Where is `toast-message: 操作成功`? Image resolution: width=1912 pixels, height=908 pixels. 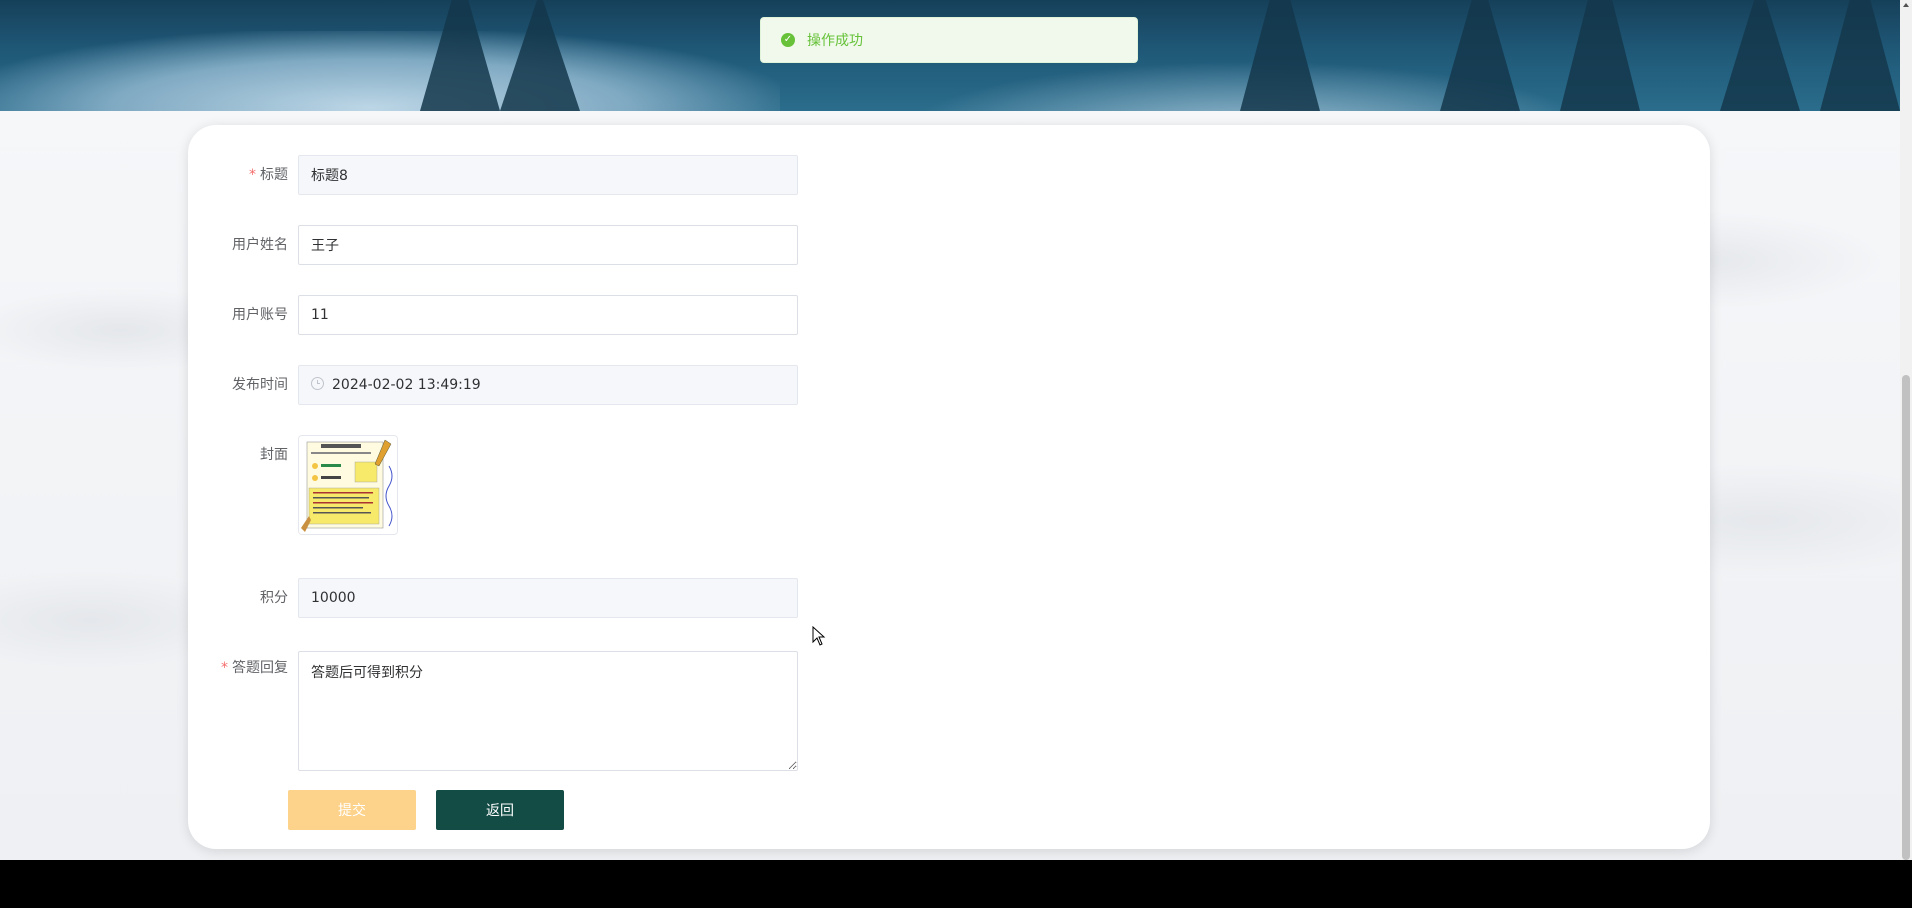 toast-message: 操作成功 is located at coordinates (835, 41).